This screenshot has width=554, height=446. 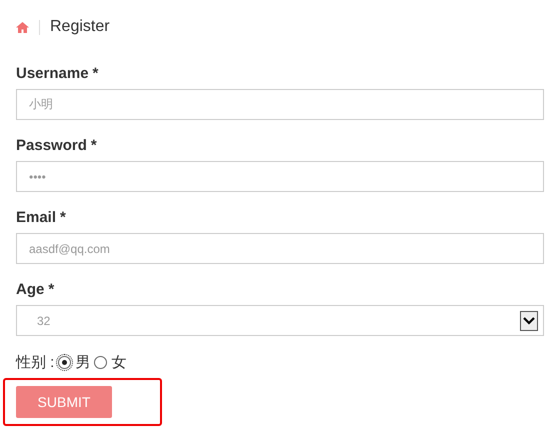 I want to click on gender-label: 性别 :, so click(x=35, y=362).